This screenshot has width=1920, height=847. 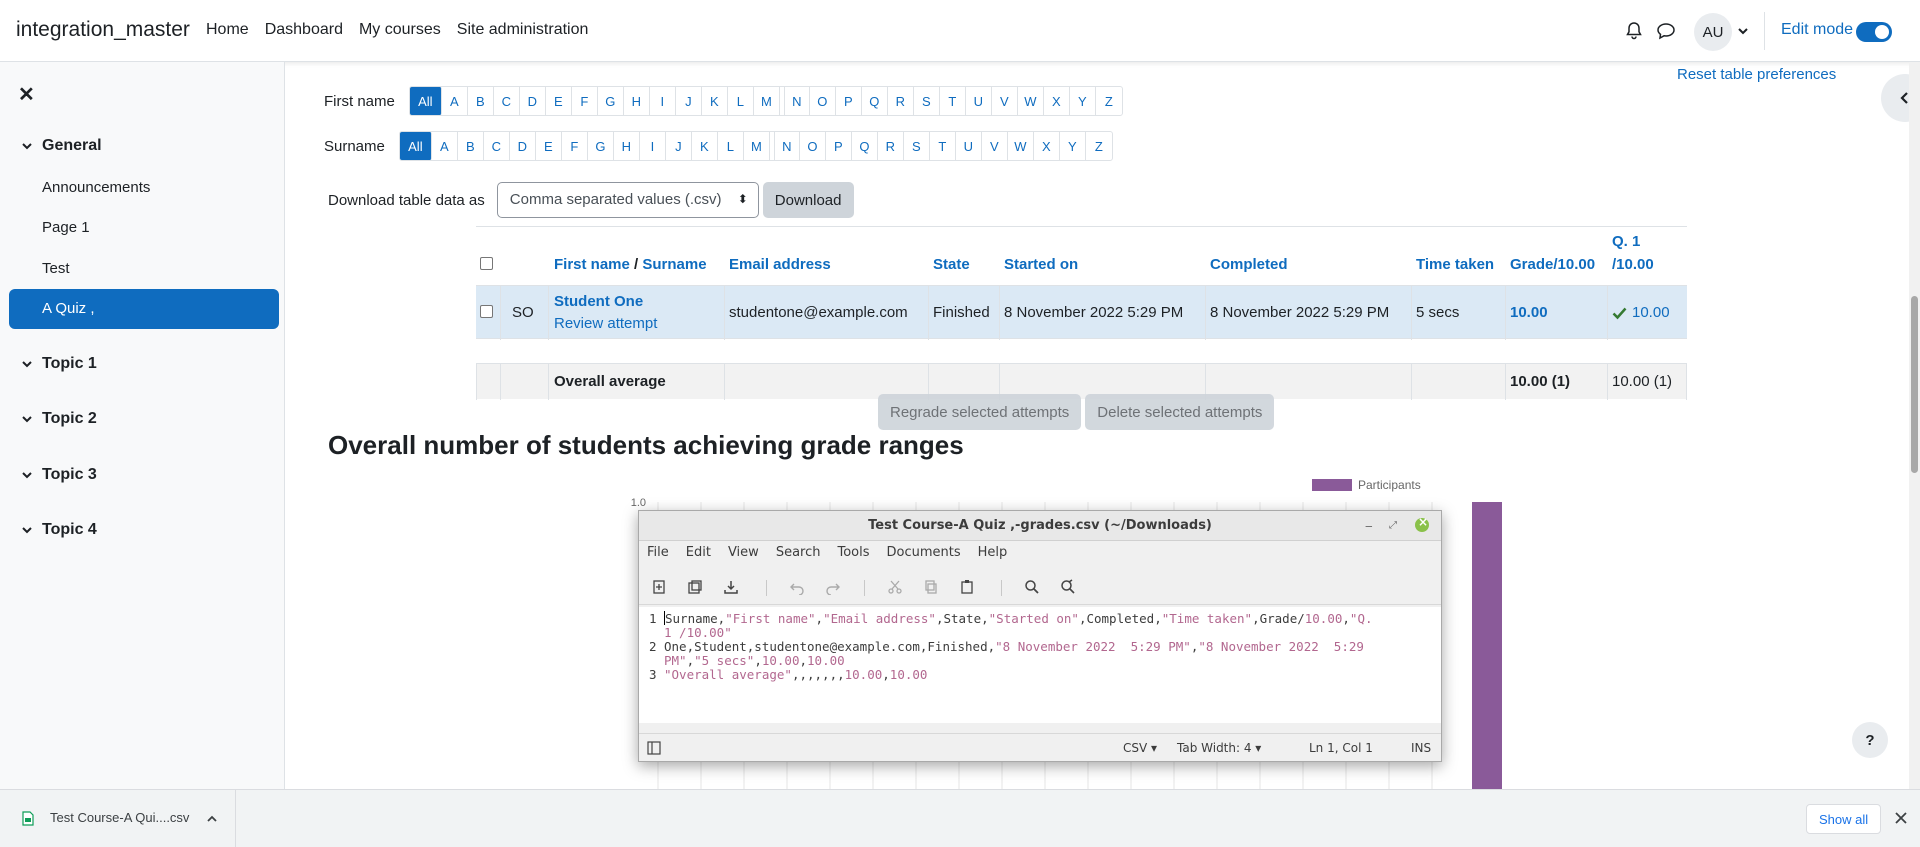 What do you see at coordinates (103, 30) in the screenshot?
I see `site-name: integration_master` at bounding box center [103, 30].